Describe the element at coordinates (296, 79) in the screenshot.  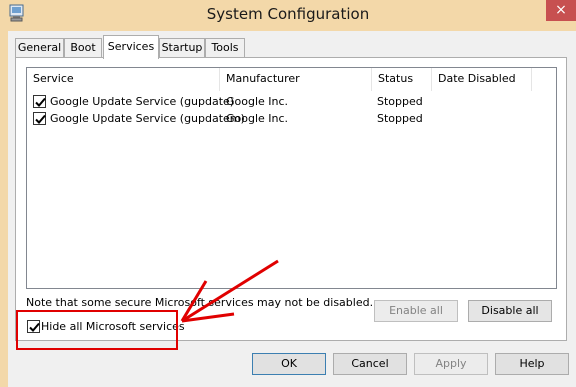
I see `column-header-manufacturer: Manufacturer` at that location.